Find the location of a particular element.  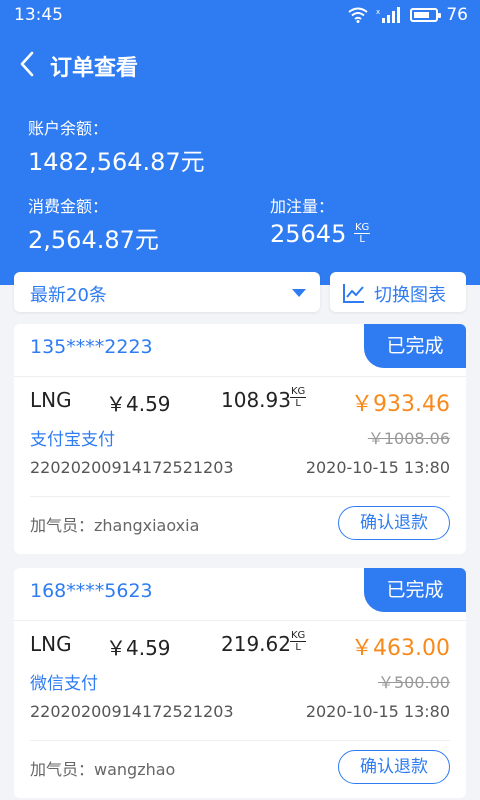

caret-down-icon is located at coordinates (299, 293).